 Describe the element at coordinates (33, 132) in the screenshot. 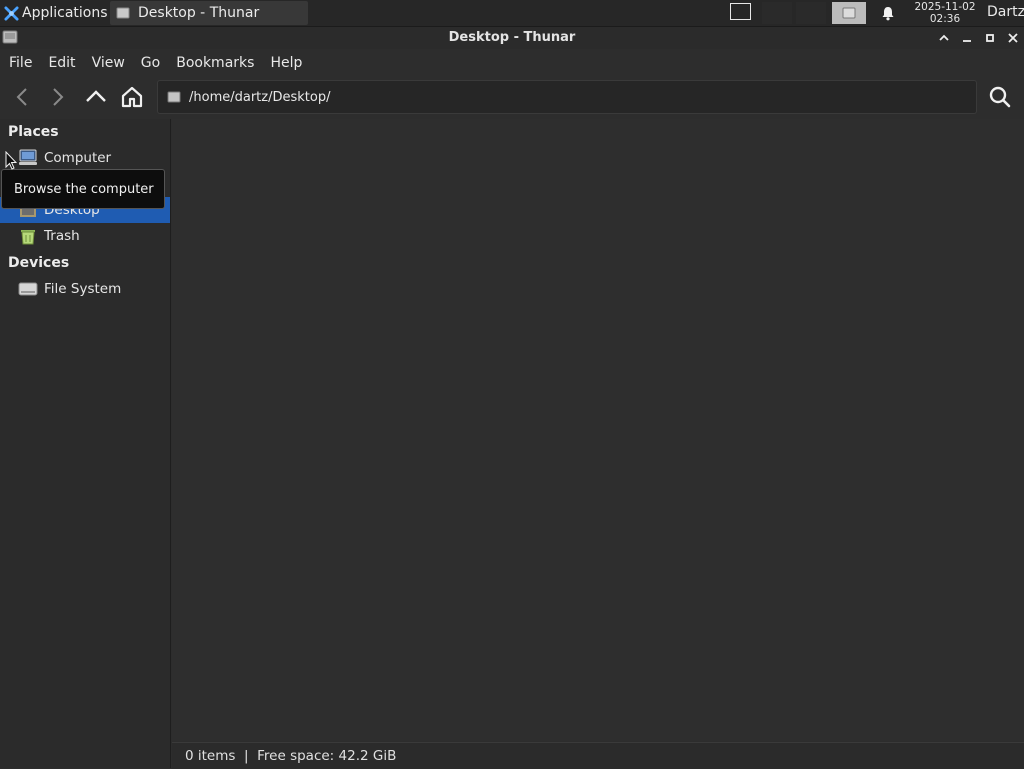

I see `places-header: Places` at that location.